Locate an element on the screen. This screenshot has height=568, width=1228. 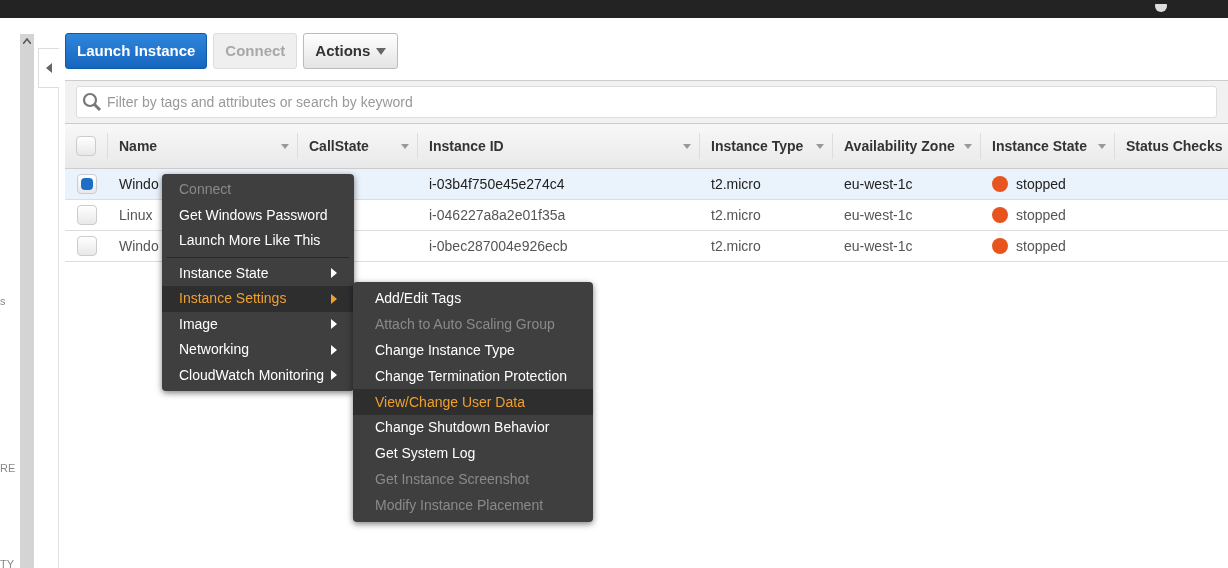
column-header: Instance ID is located at coordinates (559, 146).